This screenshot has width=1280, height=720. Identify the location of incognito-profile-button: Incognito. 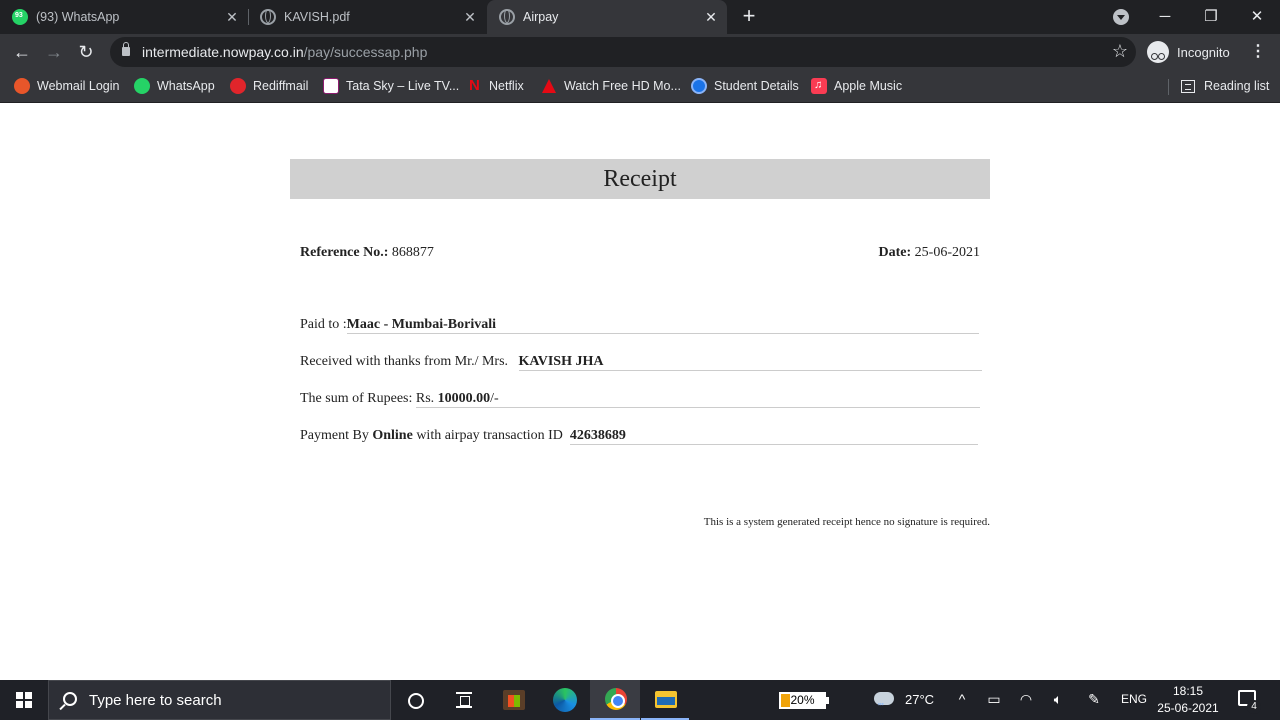
(1188, 52).